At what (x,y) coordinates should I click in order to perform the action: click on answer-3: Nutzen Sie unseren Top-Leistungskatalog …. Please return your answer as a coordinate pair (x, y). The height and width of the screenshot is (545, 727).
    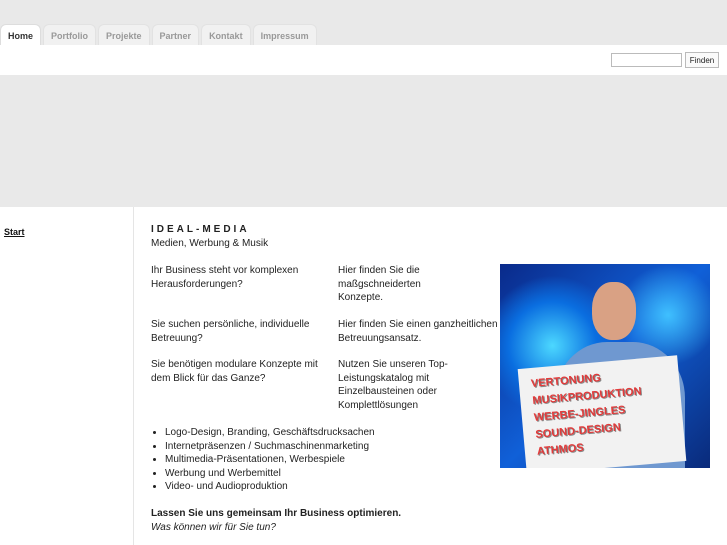
    Looking at the image, I should click on (393, 385).